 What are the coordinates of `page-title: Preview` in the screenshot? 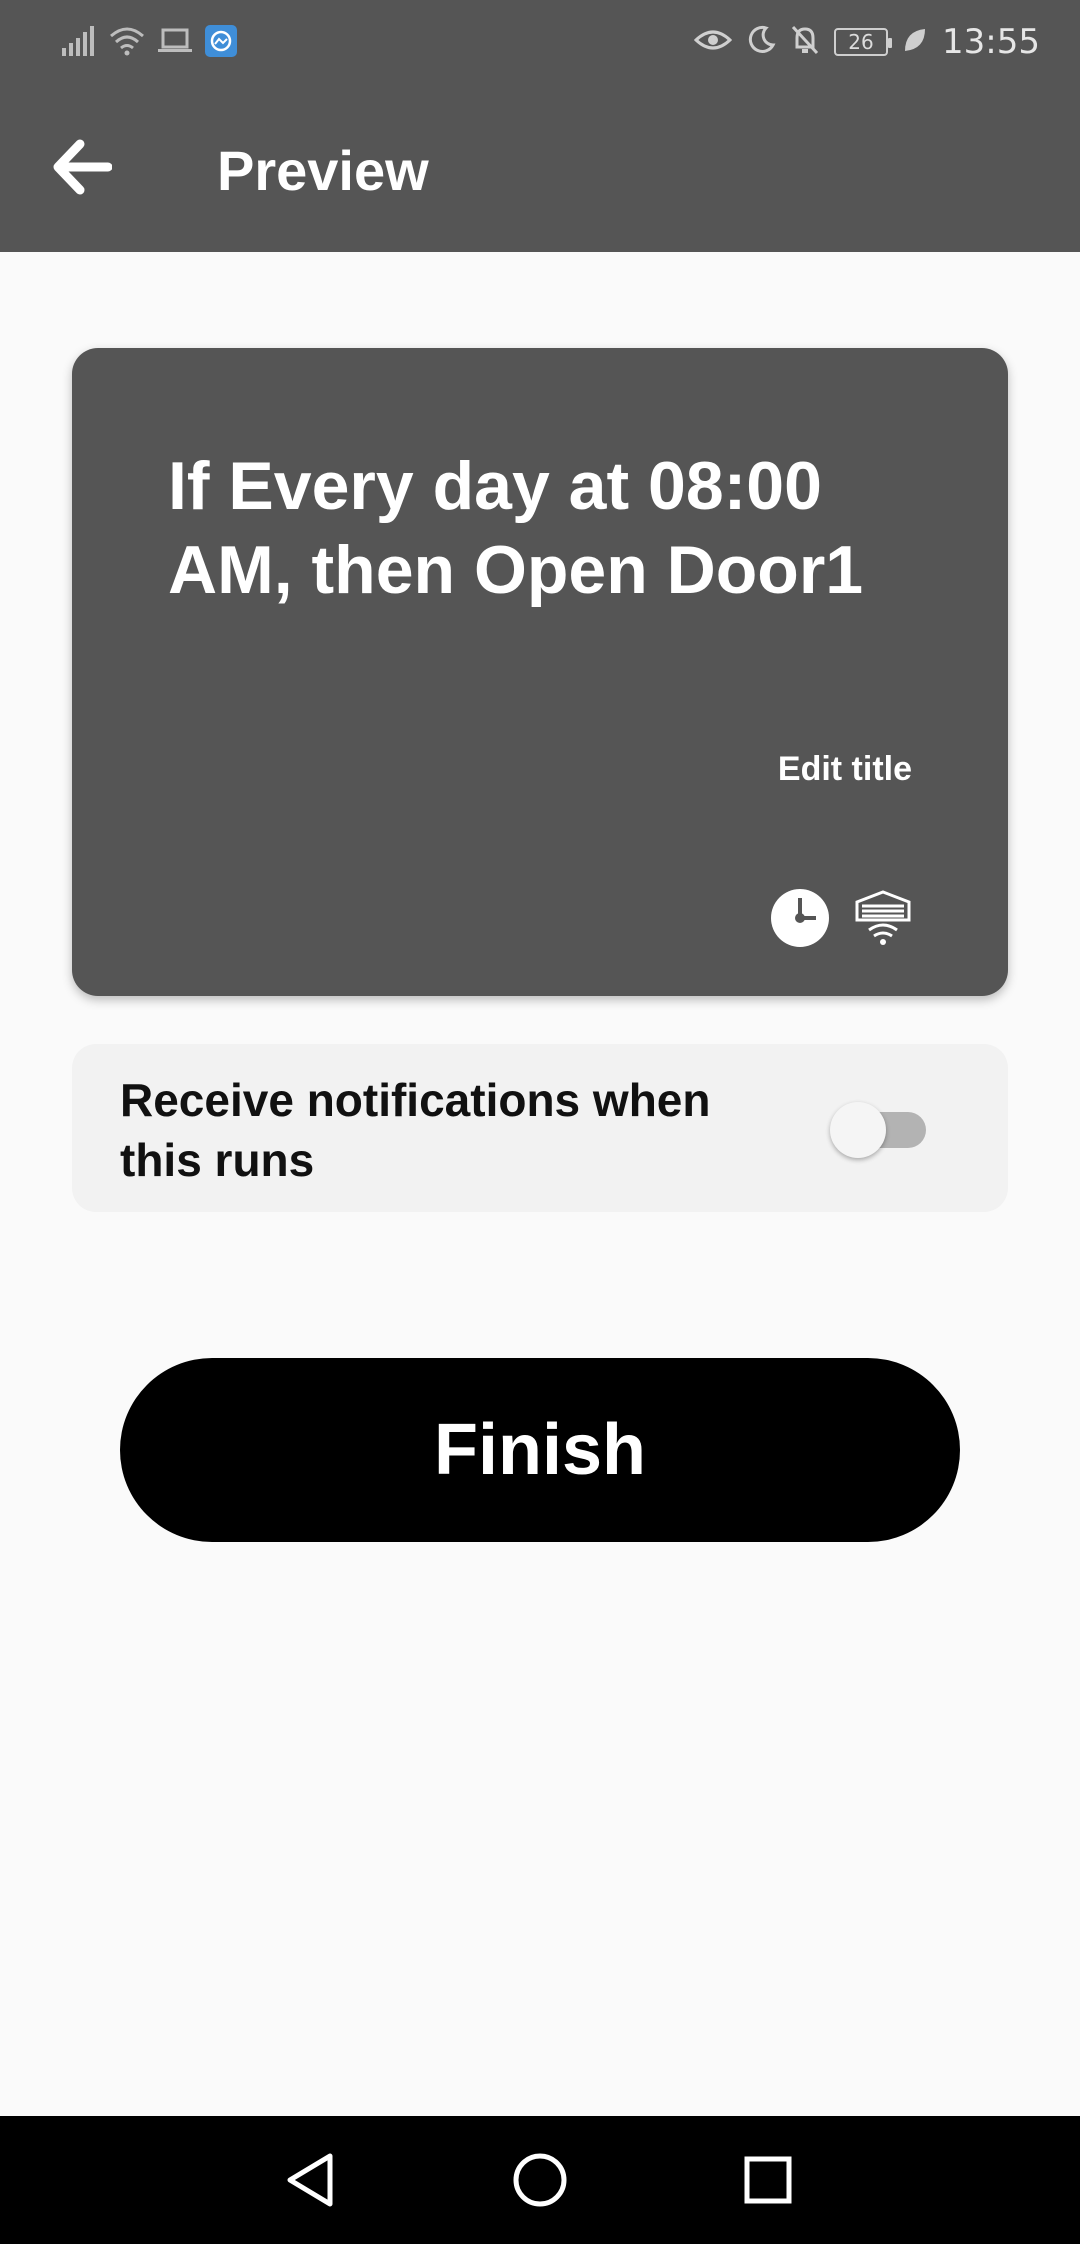 It's located at (323, 170).